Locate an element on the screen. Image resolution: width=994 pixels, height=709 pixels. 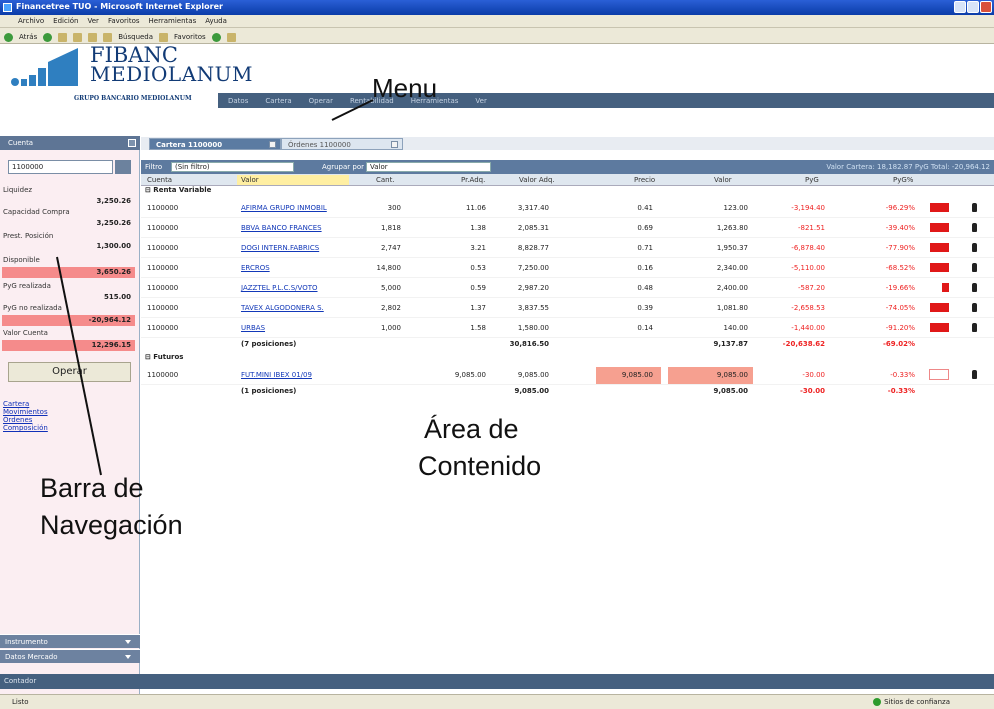
search-button-label: Búsqueda is located at coordinates (135, 37).